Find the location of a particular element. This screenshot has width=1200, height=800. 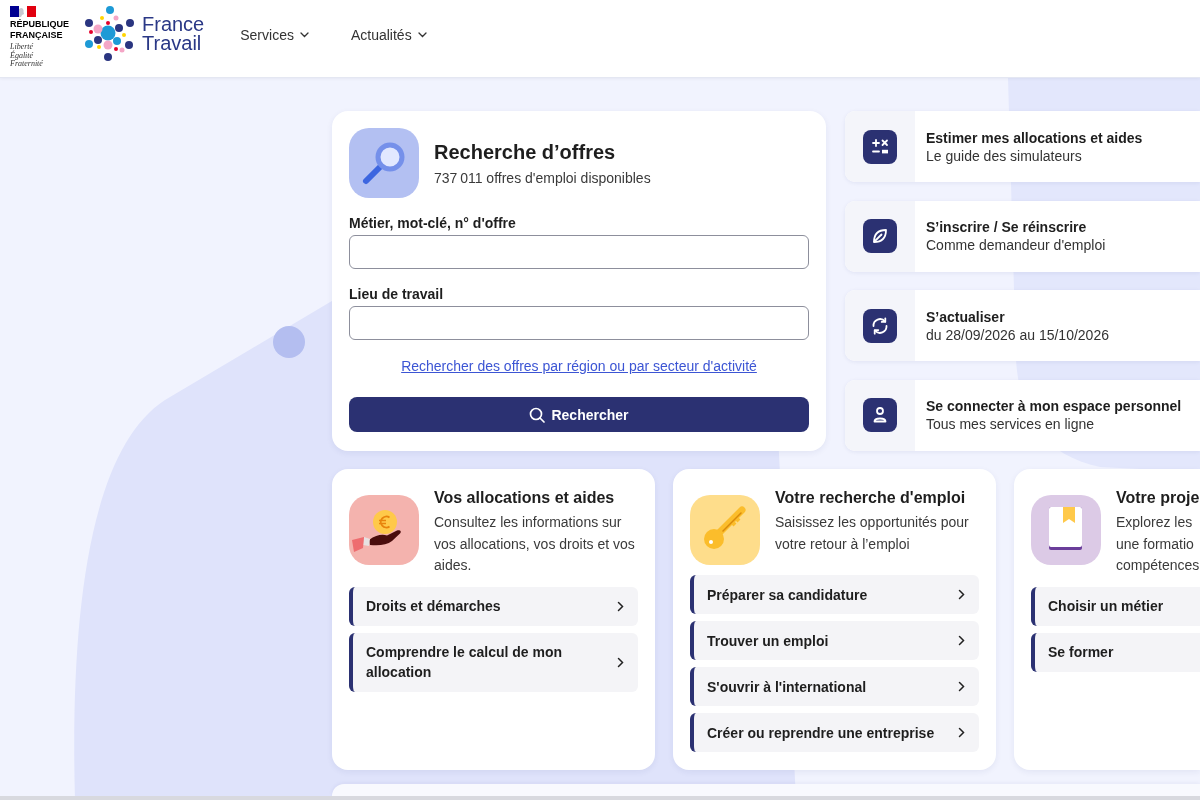

magnifier-icon is located at coordinates (384, 163).